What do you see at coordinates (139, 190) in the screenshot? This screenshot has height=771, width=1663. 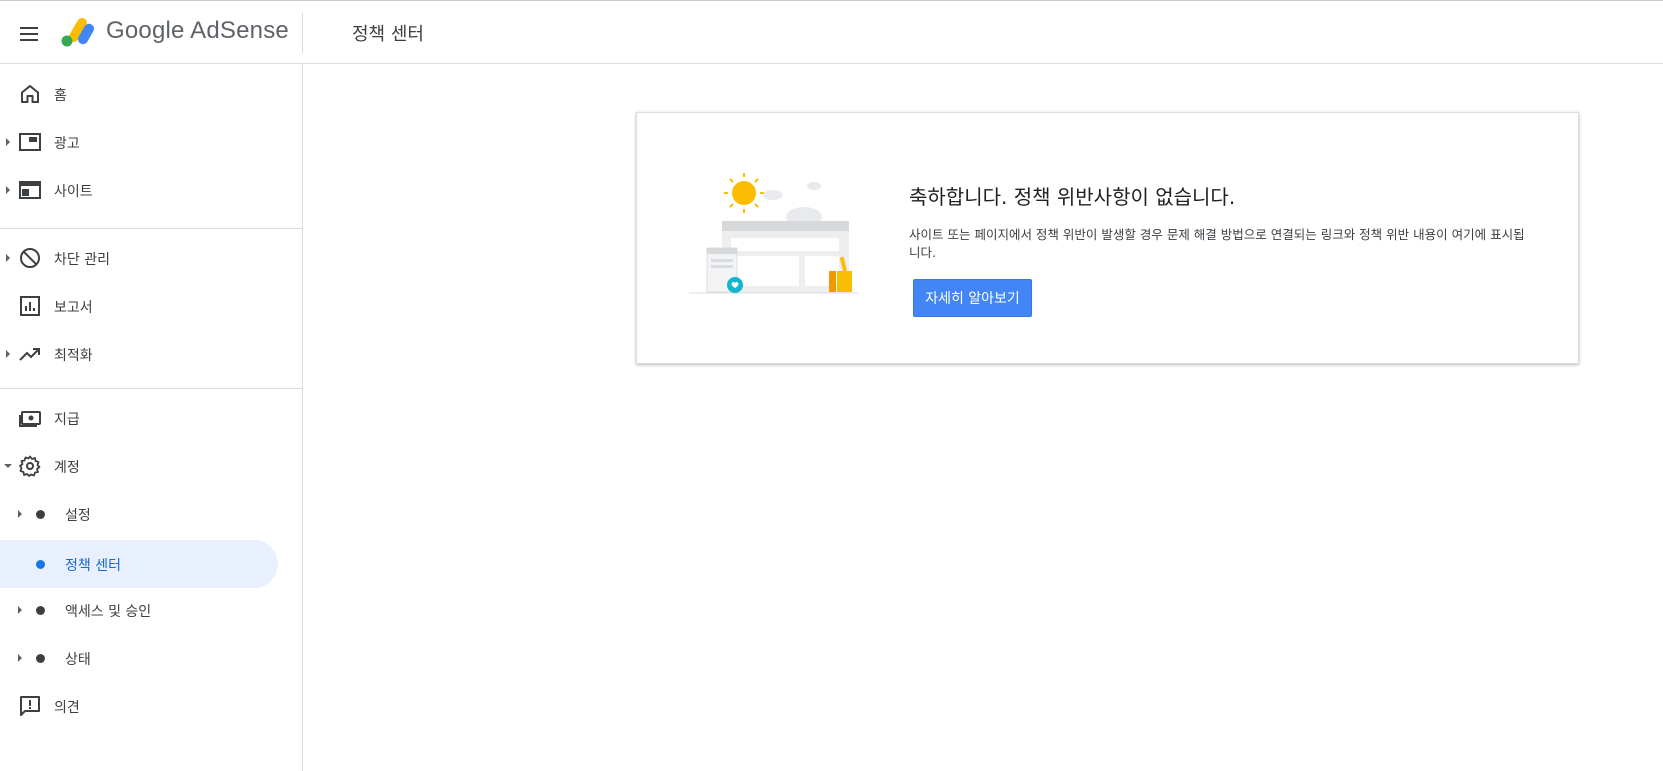 I see `sidebar-item-sites: 사이트` at bounding box center [139, 190].